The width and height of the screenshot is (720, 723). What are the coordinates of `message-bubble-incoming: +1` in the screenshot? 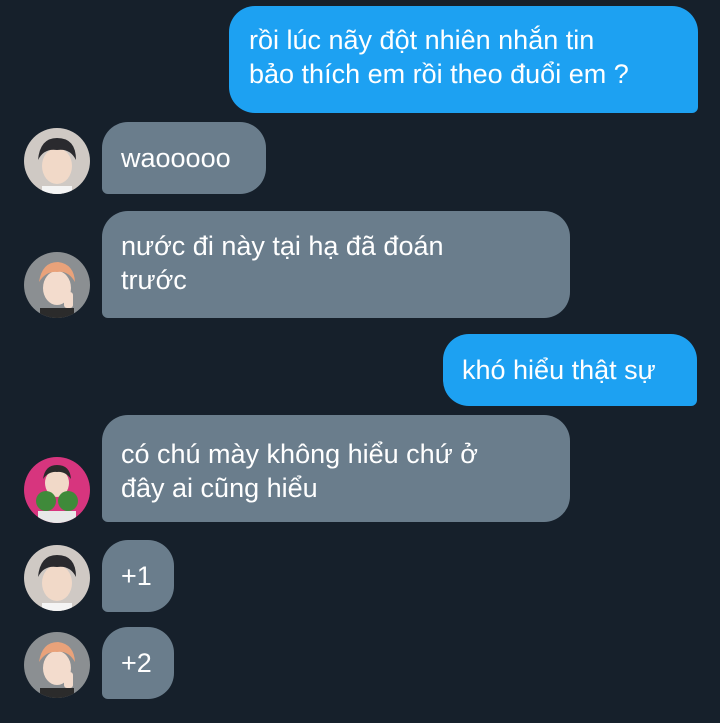 It's located at (138, 576).